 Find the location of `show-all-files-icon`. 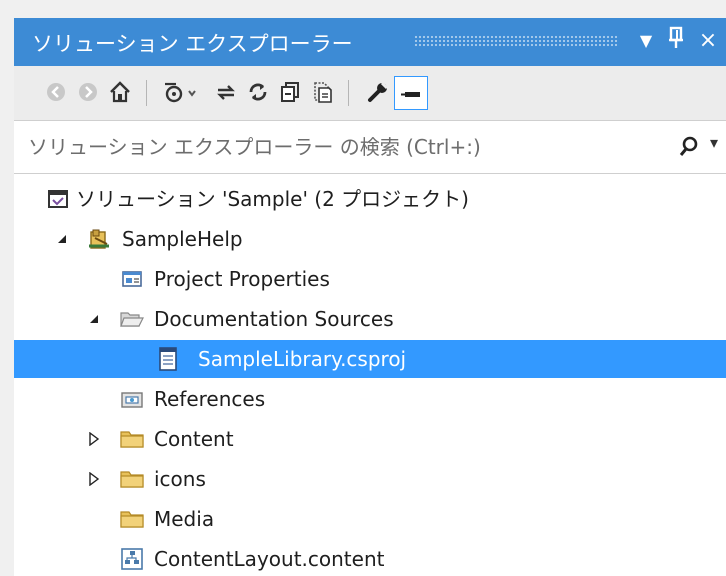

show-all-files-icon is located at coordinates (323, 92).